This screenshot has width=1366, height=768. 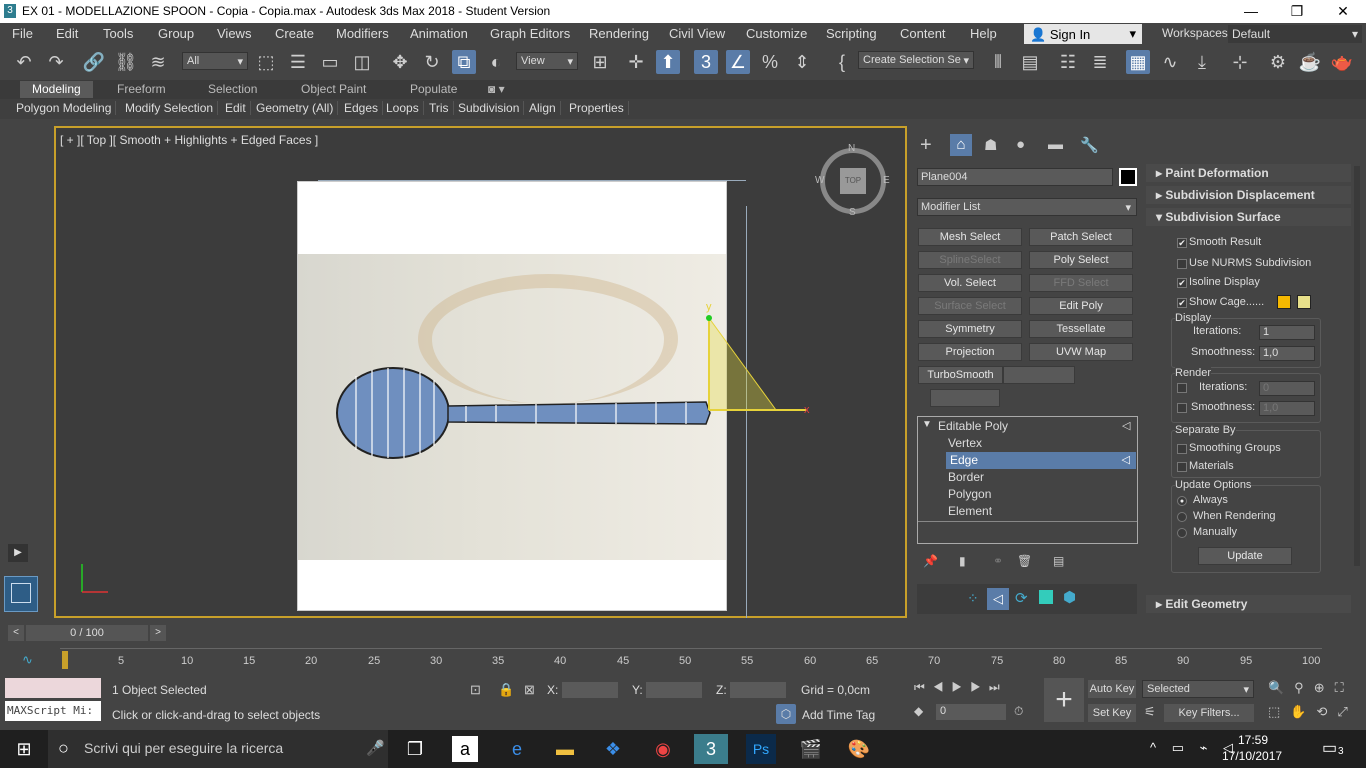 What do you see at coordinates (53, 711) in the screenshot?
I see `maxscript-mini-listener: MAXScript Mi:` at bounding box center [53, 711].